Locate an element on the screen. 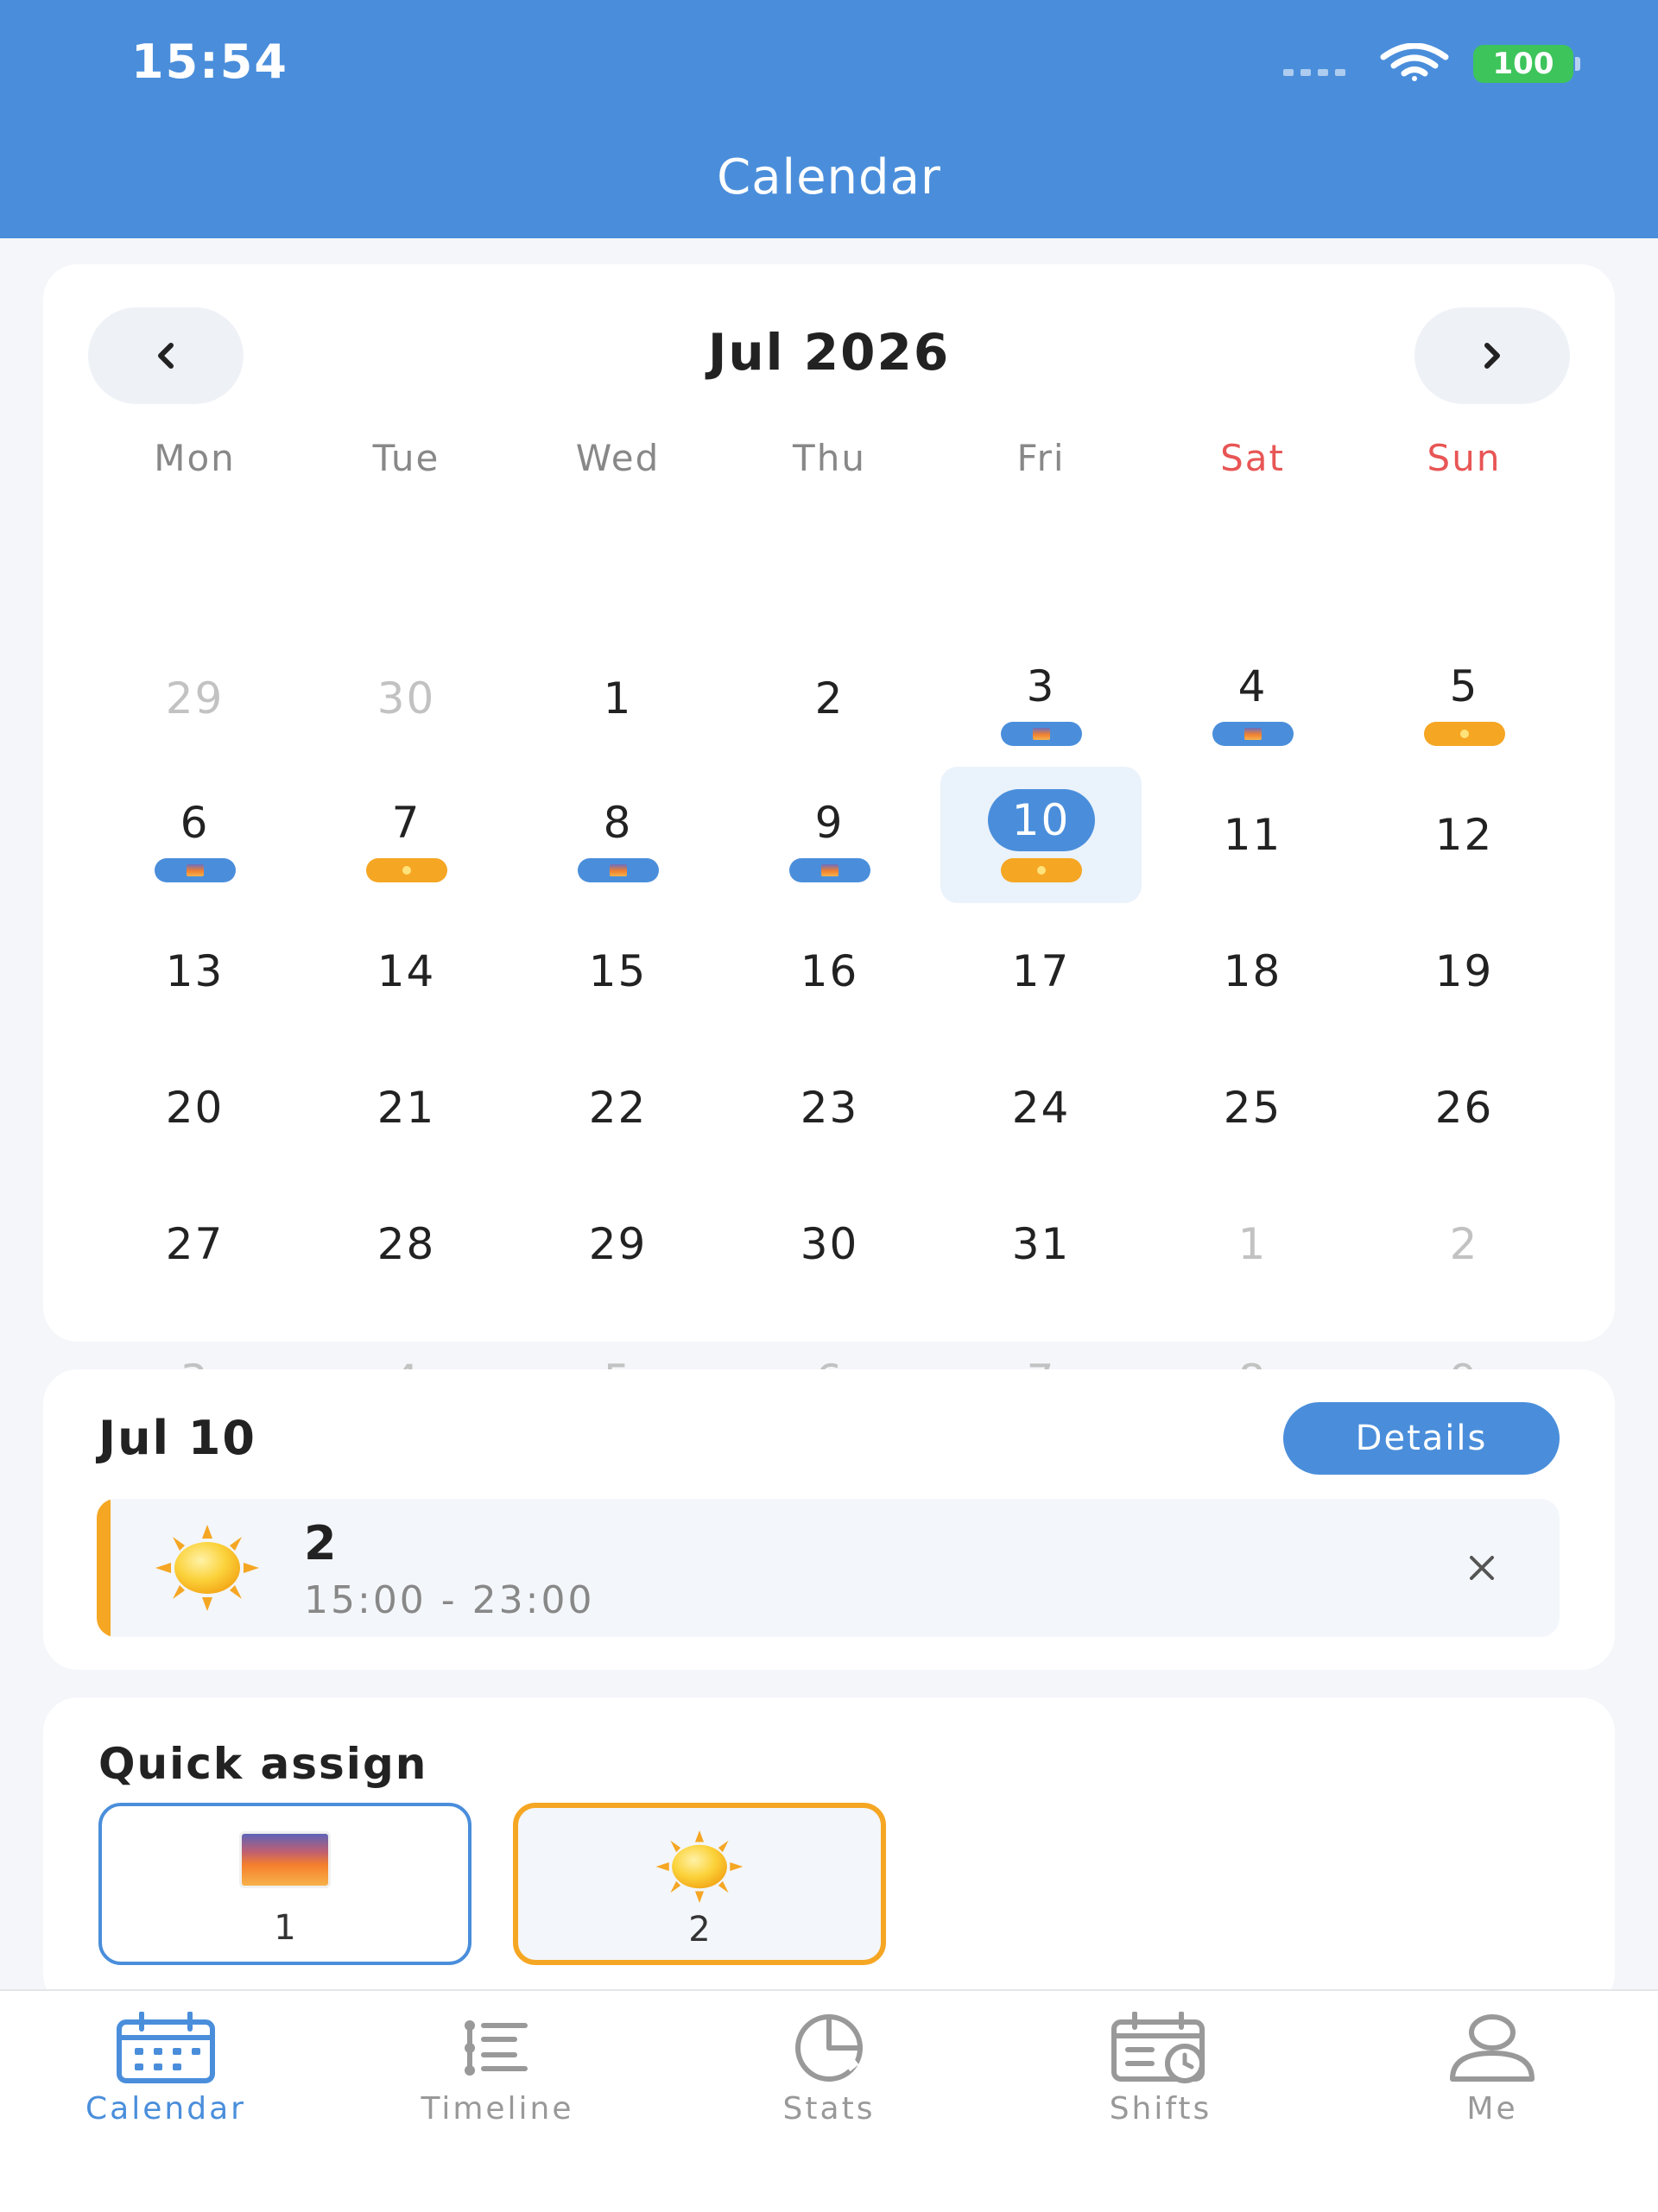 The width and height of the screenshot is (1658, 2212). day-number: 5 is located at coordinates (1464, 686).